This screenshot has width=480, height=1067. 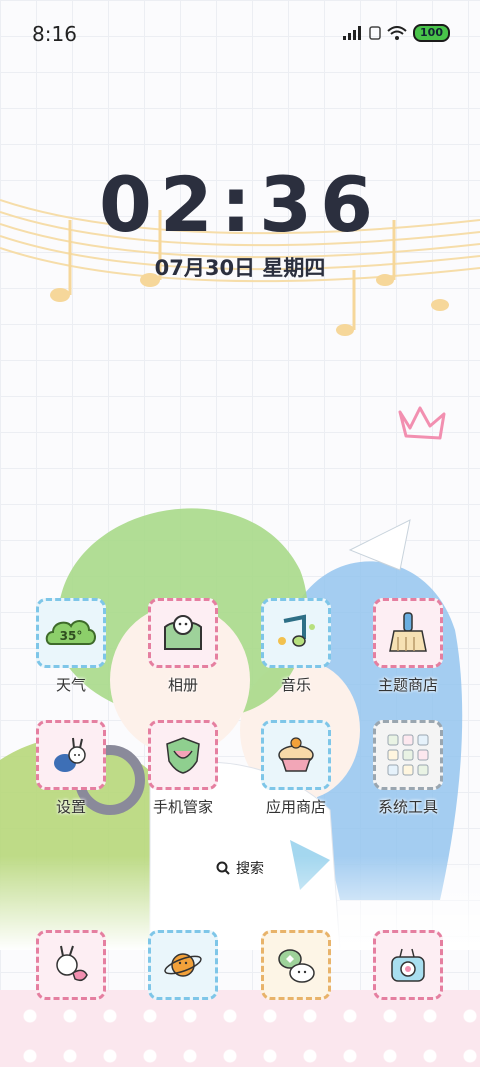 I want to click on dock-browser, so click(x=183, y=965).